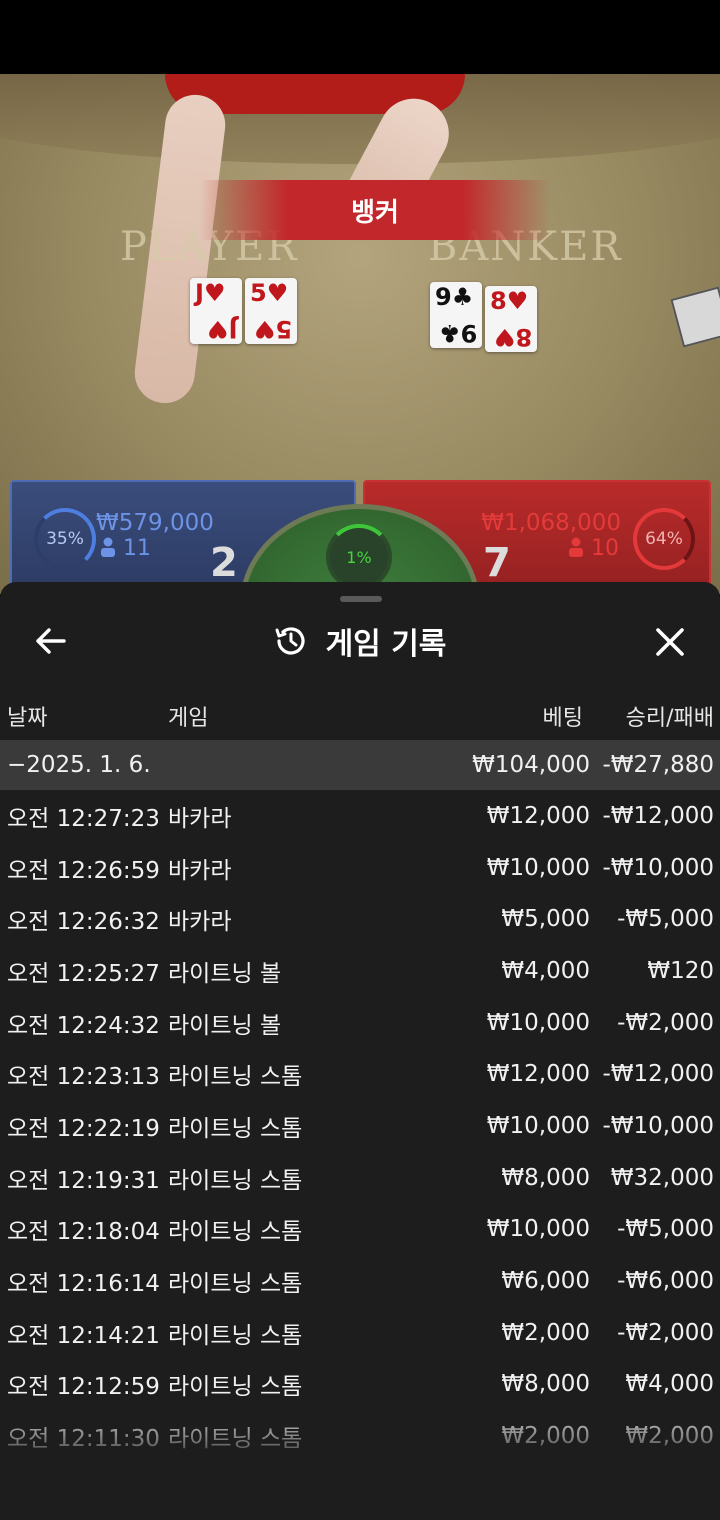 The image size is (720, 1520). What do you see at coordinates (669, 718) in the screenshot?
I see `header-win-loss: 승리/패배` at bounding box center [669, 718].